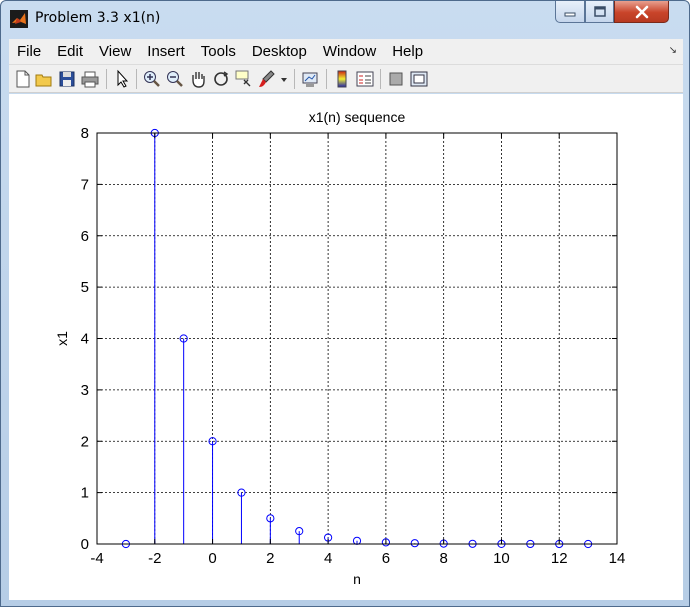 Image resolution: width=690 pixels, height=607 pixels. I want to click on open-file-icon, so click(44, 79).